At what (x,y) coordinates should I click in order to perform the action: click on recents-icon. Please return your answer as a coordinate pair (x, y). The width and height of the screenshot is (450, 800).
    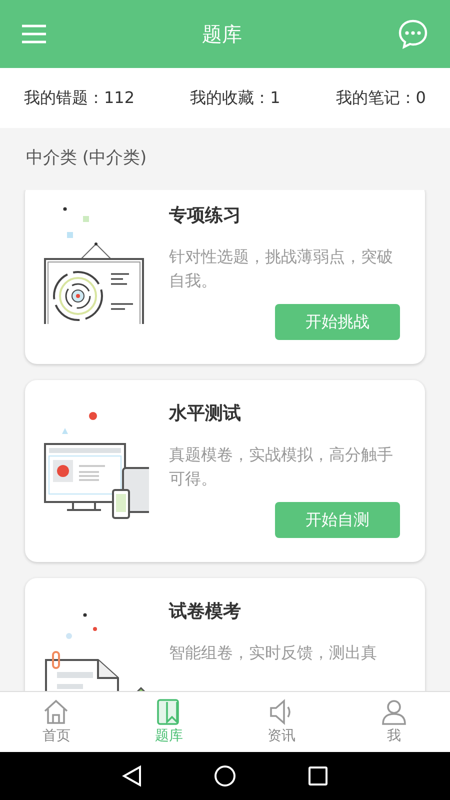
    Looking at the image, I should click on (318, 776).